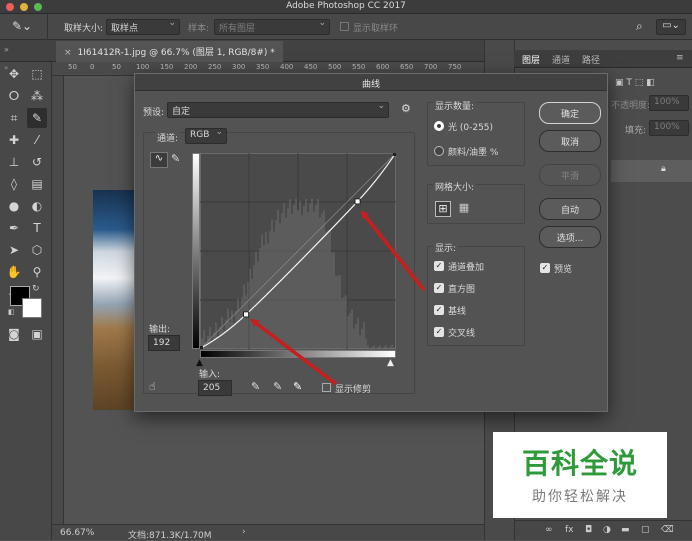  What do you see at coordinates (579, 463) in the screenshot?
I see `watermark-title: 百科全说` at bounding box center [579, 463].